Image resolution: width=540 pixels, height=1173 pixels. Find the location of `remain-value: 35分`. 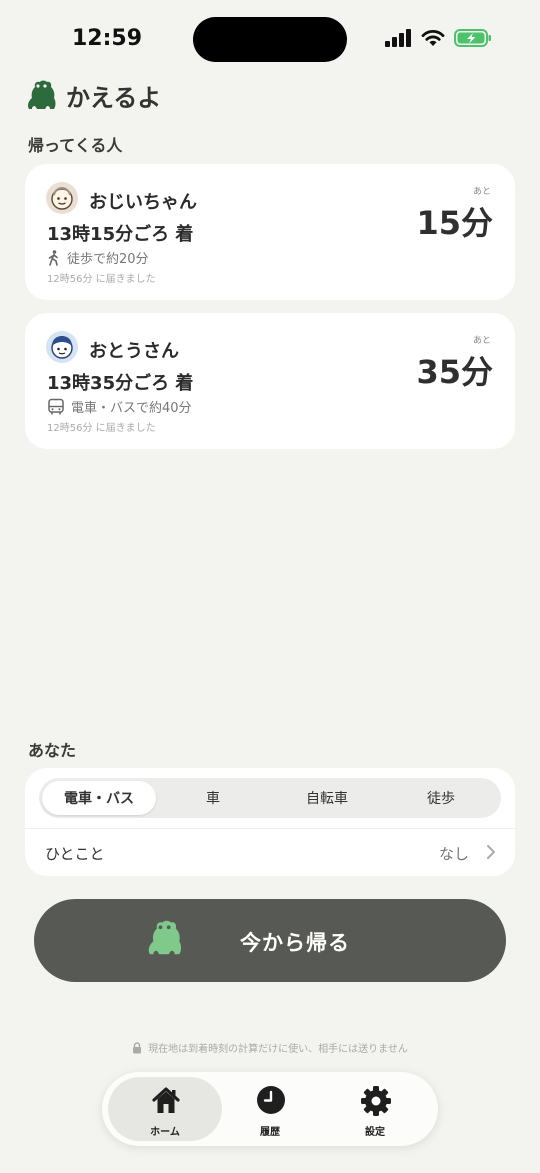

remain-value: 35分 is located at coordinates (454, 372).